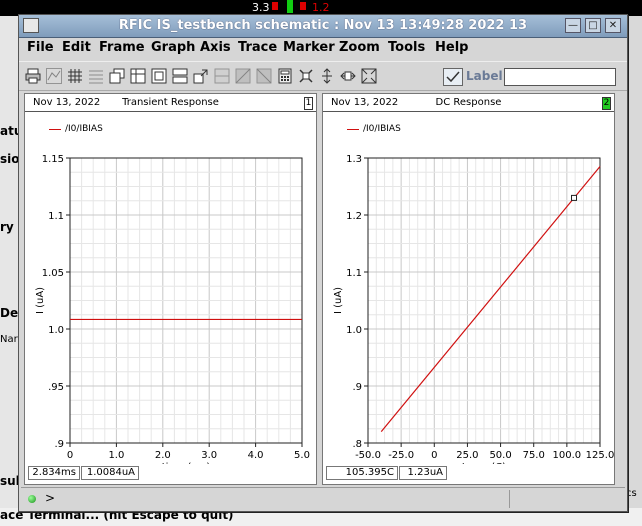 The width and height of the screenshot is (642, 526). Describe the element at coordinates (309, 47) in the screenshot. I see `menu-marker: Marker` at that location.